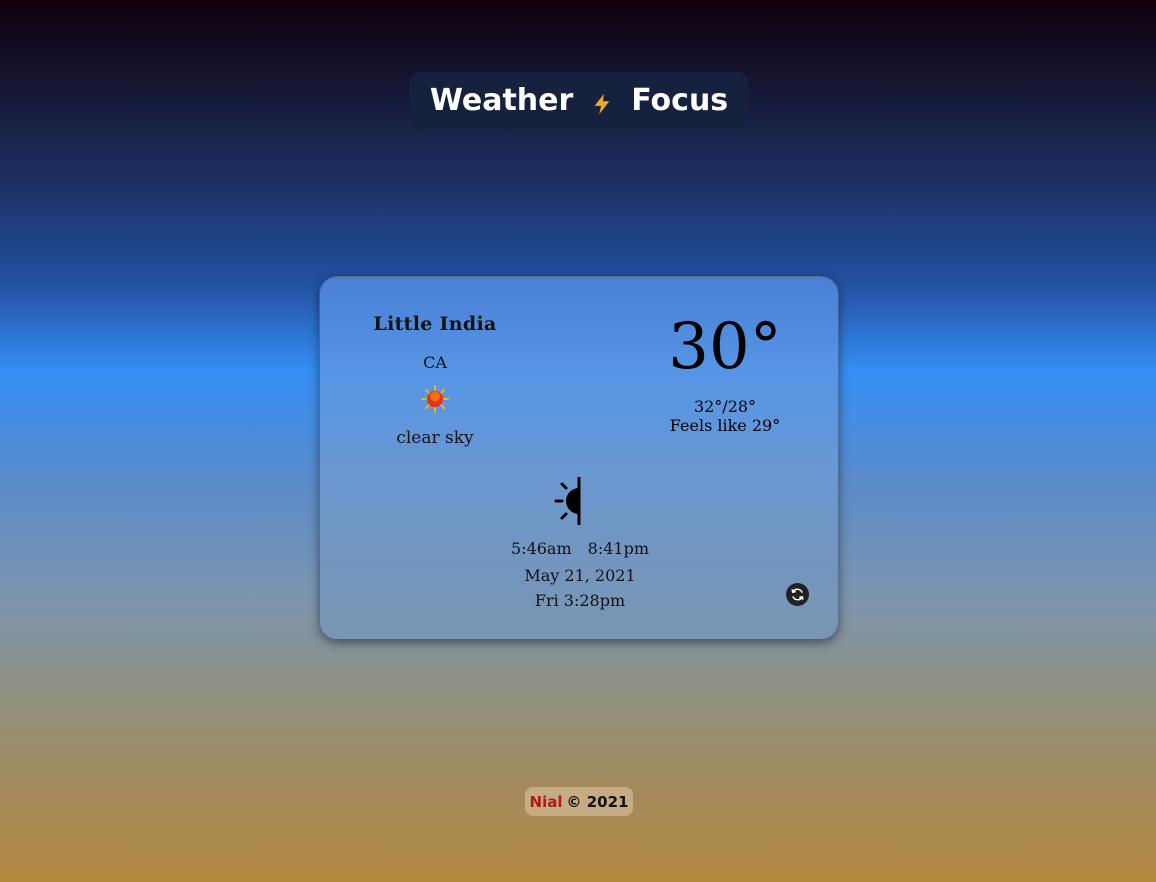 The height and width of the screenshot is (882, 1156). What do you see at coordinates (680, 100) in the screenshot?
I see `header-title-focus: Focus` at bounding box center [680, 100].